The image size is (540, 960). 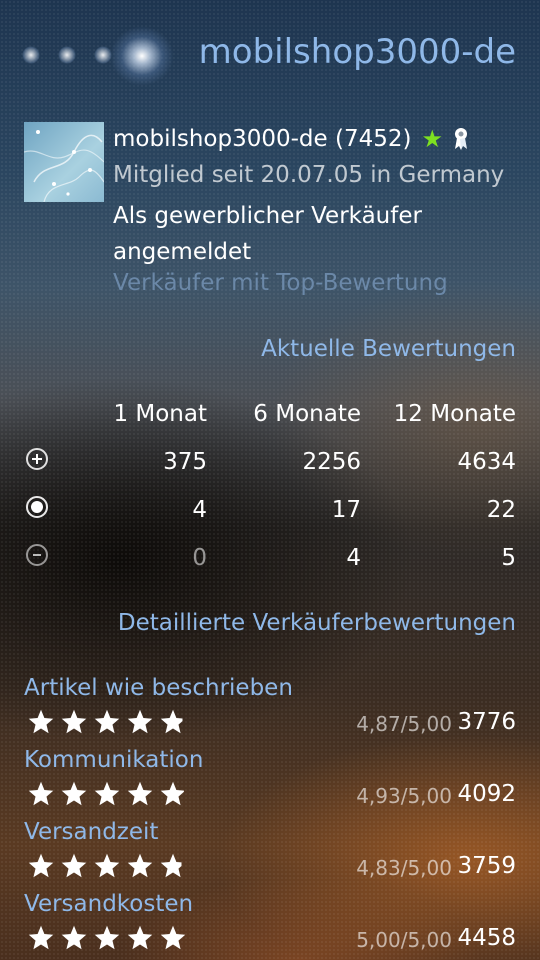 What do you see at coordinates (307, 414) in the screenshot?
I see `column-header-6-months: 6 Monate` at bounding box center [307, 414].